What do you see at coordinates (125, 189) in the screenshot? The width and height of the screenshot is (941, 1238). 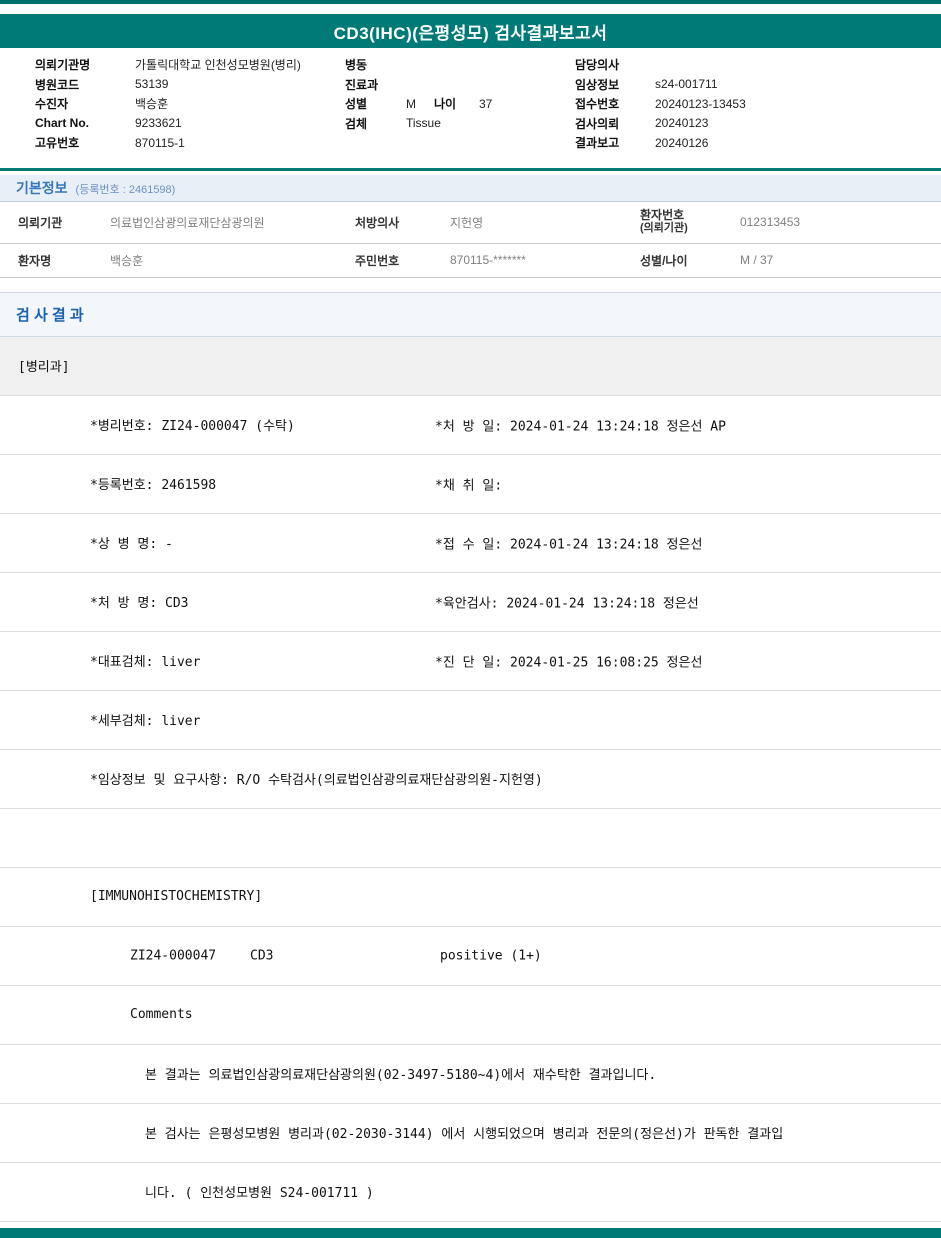 I see `basic-info-reg-note: (등록번호 : 2461598)` at bounding box center [125, 189].